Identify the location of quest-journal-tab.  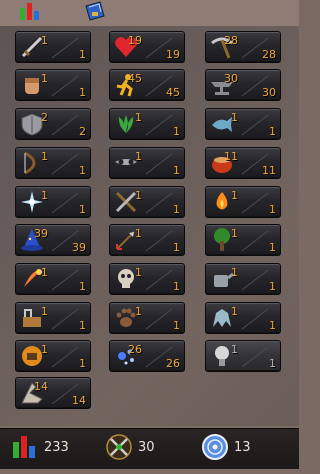
(95, 11).